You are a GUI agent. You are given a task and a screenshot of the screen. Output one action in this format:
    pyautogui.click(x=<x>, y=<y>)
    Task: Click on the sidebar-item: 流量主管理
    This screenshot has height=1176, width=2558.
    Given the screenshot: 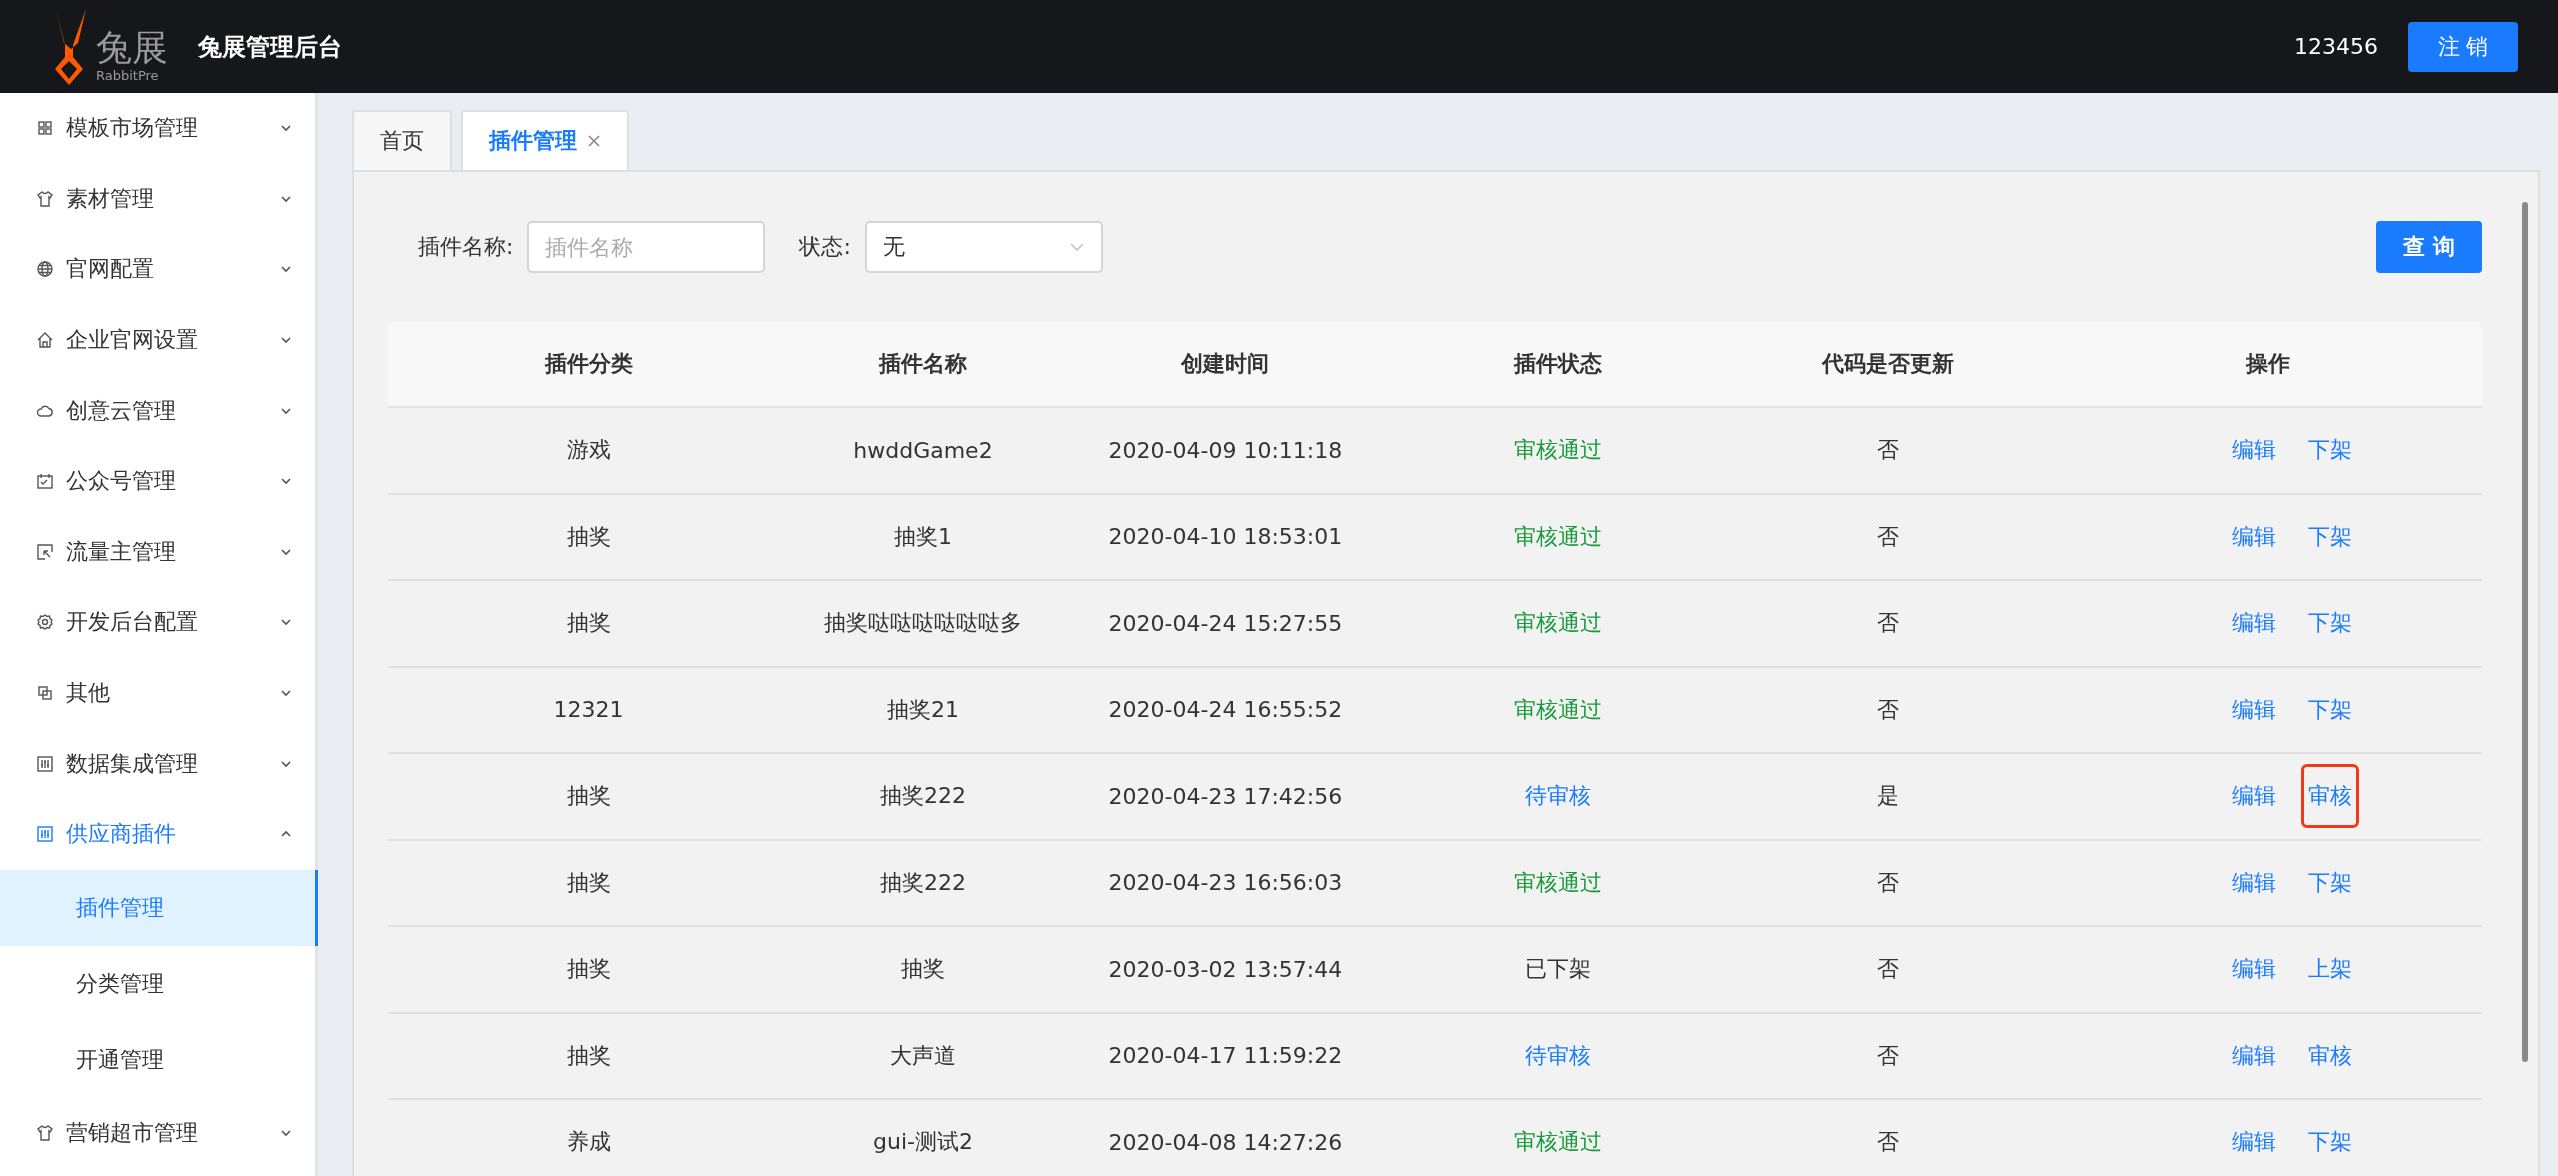 What is the action you would take?
    pyautogui.click(x=157, y=552)
    